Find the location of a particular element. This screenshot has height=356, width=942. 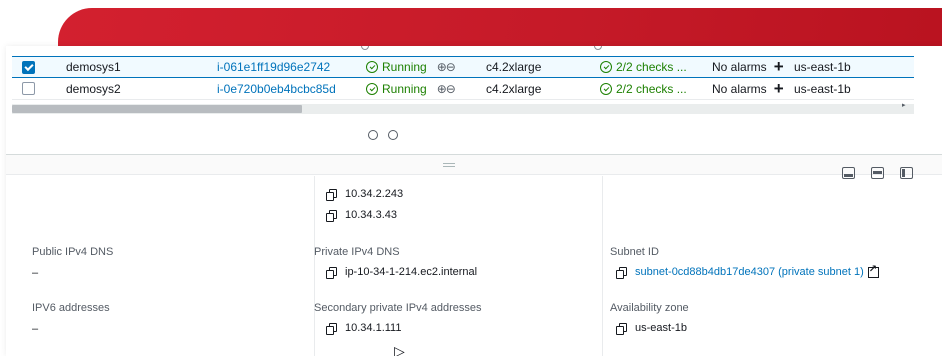

subnet-label: Subnet ID is located at coordinates (634, 252).